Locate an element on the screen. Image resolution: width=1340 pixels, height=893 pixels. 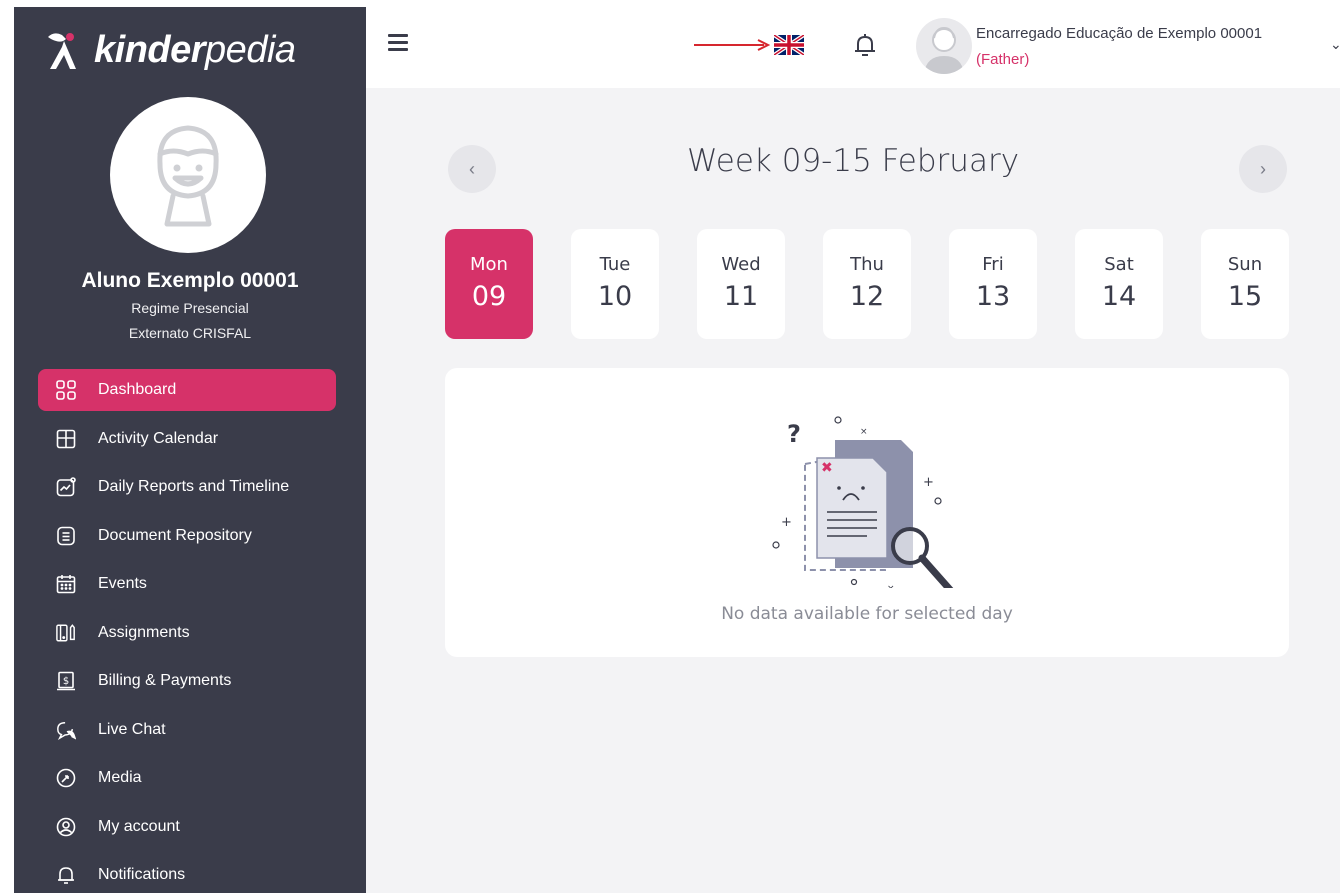
events-calendar-icon is located at coordinates (66, 584).